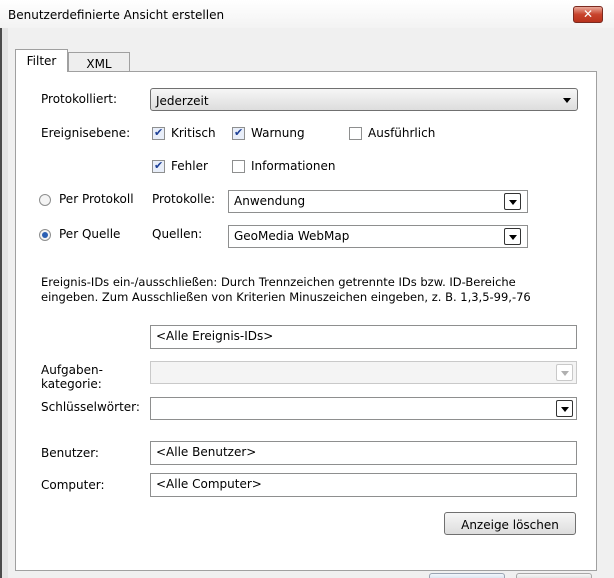  What do you see at coordinates (238, 133) in the screenshot?
I see `checkbox-warning` at bounding box center [238, 133].